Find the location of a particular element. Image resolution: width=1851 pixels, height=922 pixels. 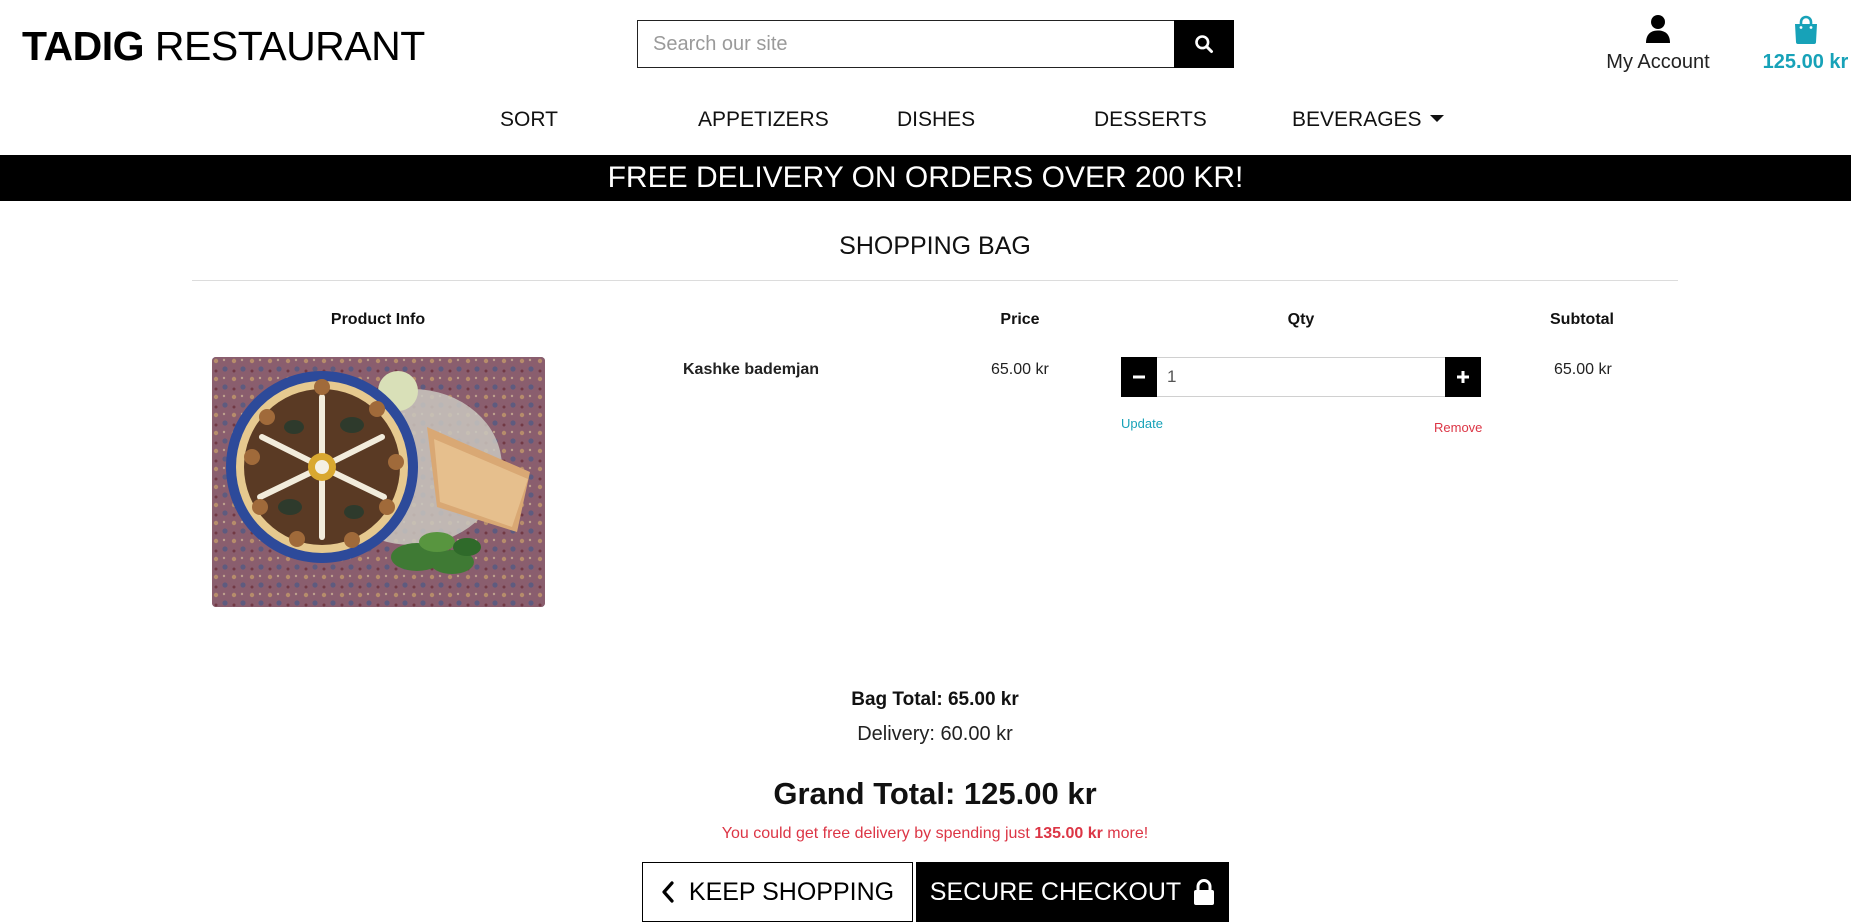

nav-appetizers: APPETIZERS is located at coordinates (763, 120).